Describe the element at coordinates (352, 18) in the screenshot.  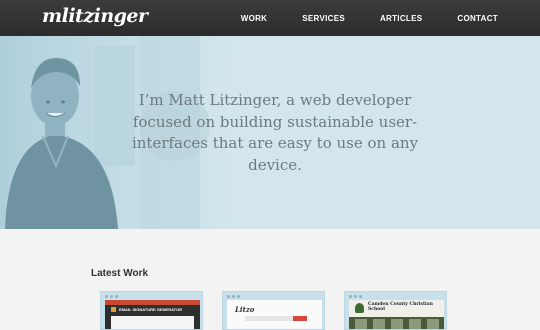
I see `main-nav: WORK SERVICES ARTICLES CONTACT` at that location.